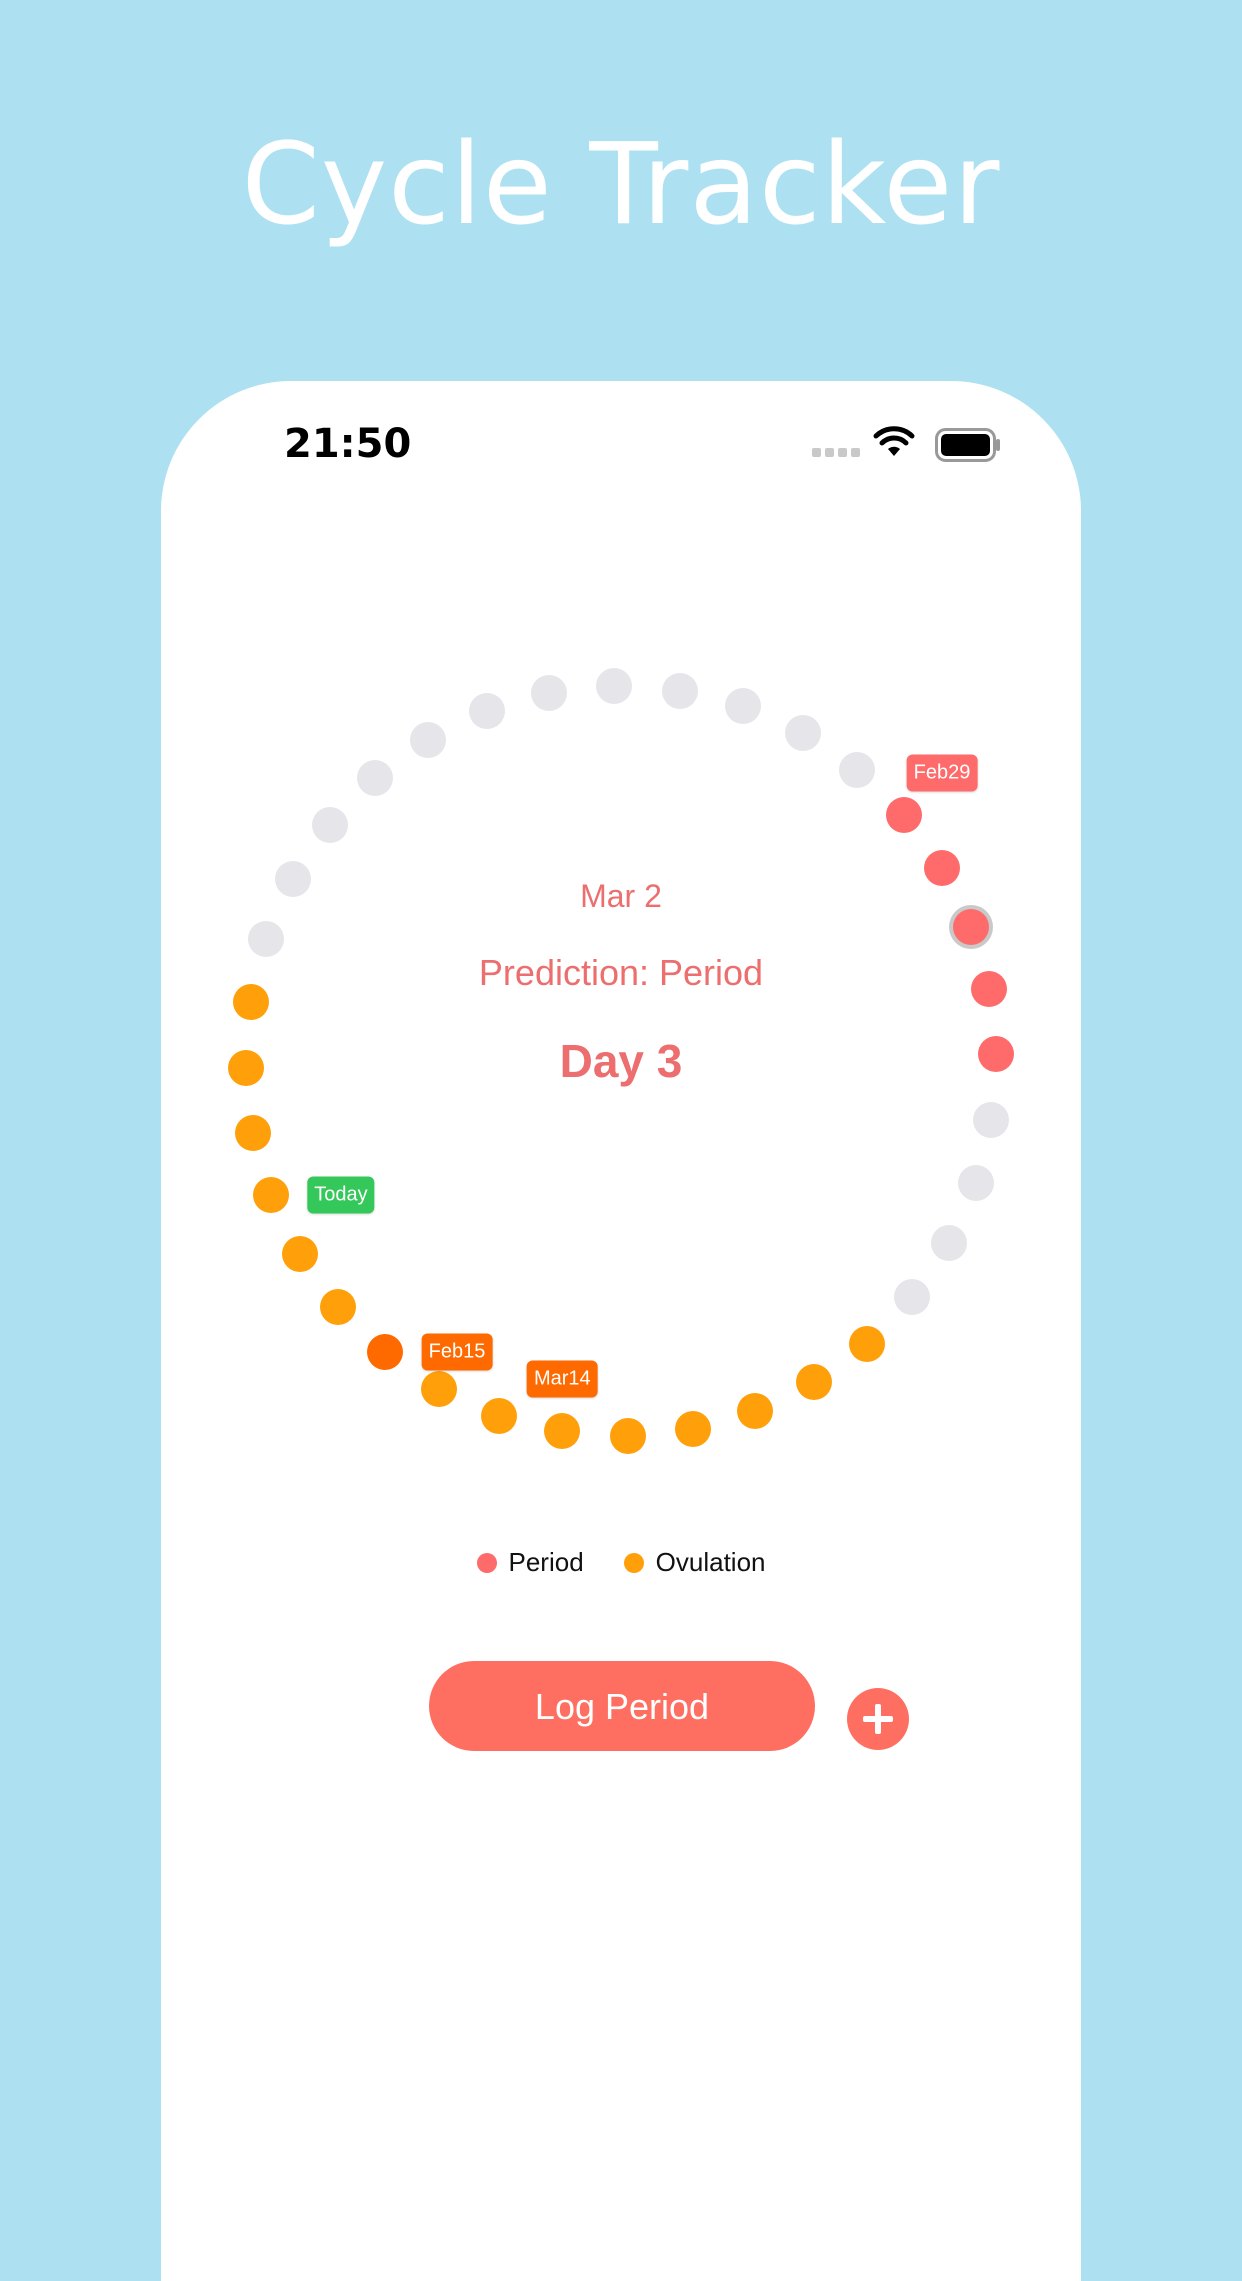 This screenshot has height=2281, width=1242. What do you see at coordinates (942, 773) in the screenshot?
I see `date-tag: Feb29` at bounding box center [942, 773].